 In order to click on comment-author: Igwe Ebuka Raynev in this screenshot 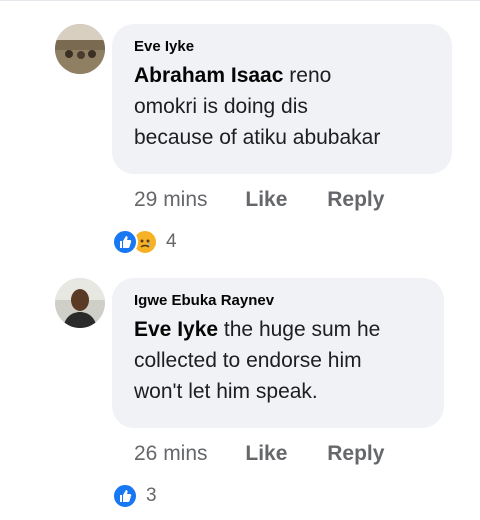, I will do `click(279, 301)`.